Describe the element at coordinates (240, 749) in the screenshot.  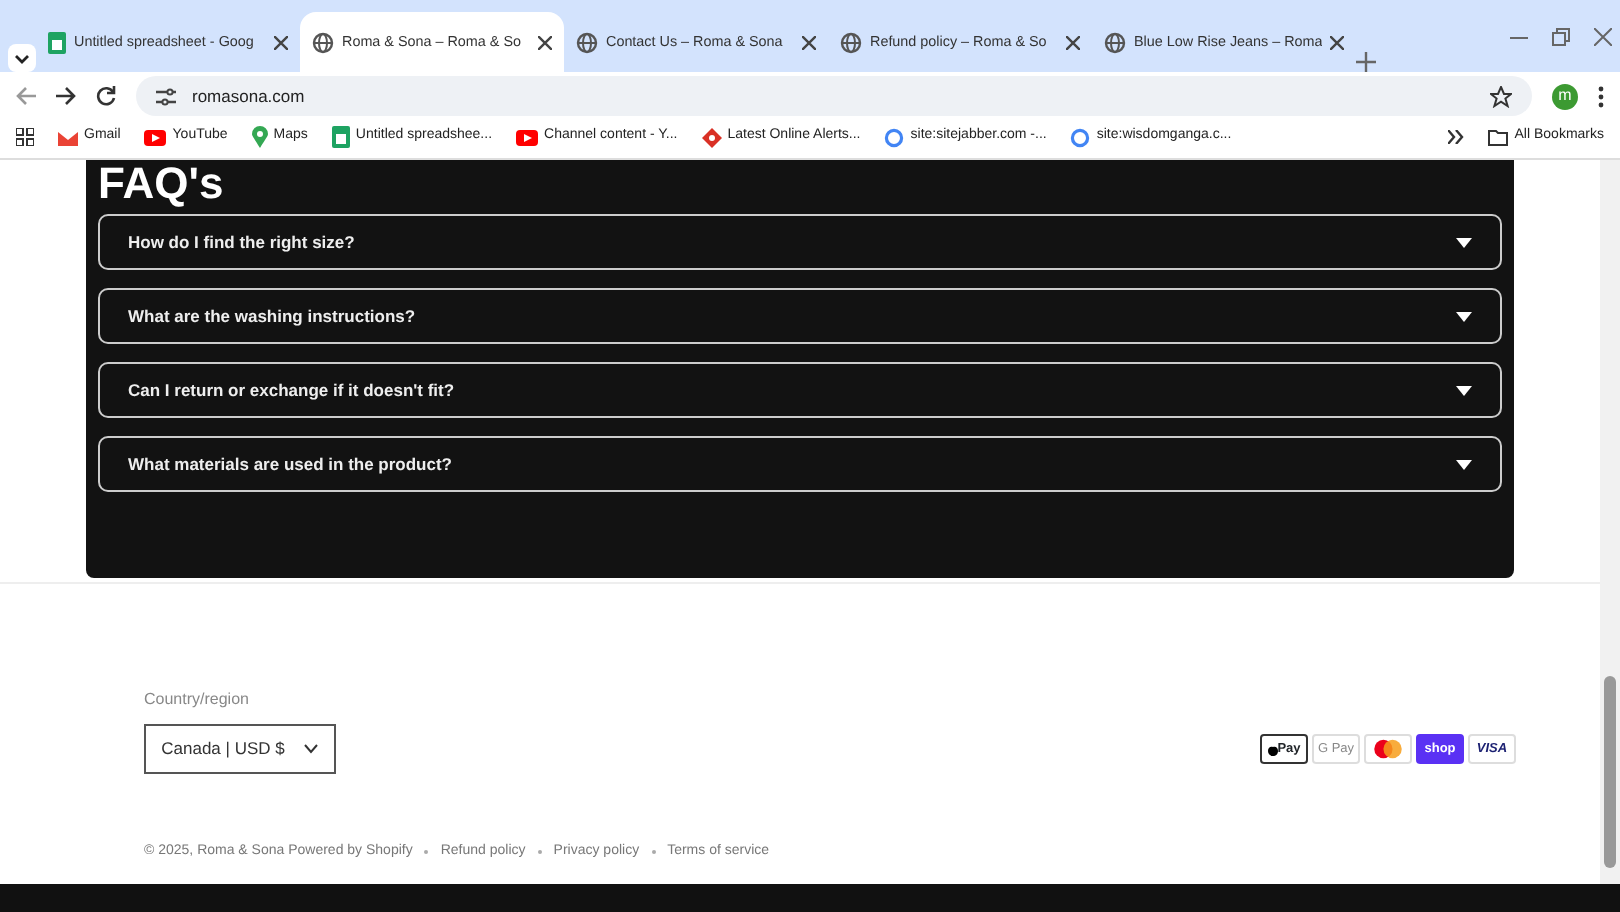
I see `country-select: Canada | USD $` at that location.